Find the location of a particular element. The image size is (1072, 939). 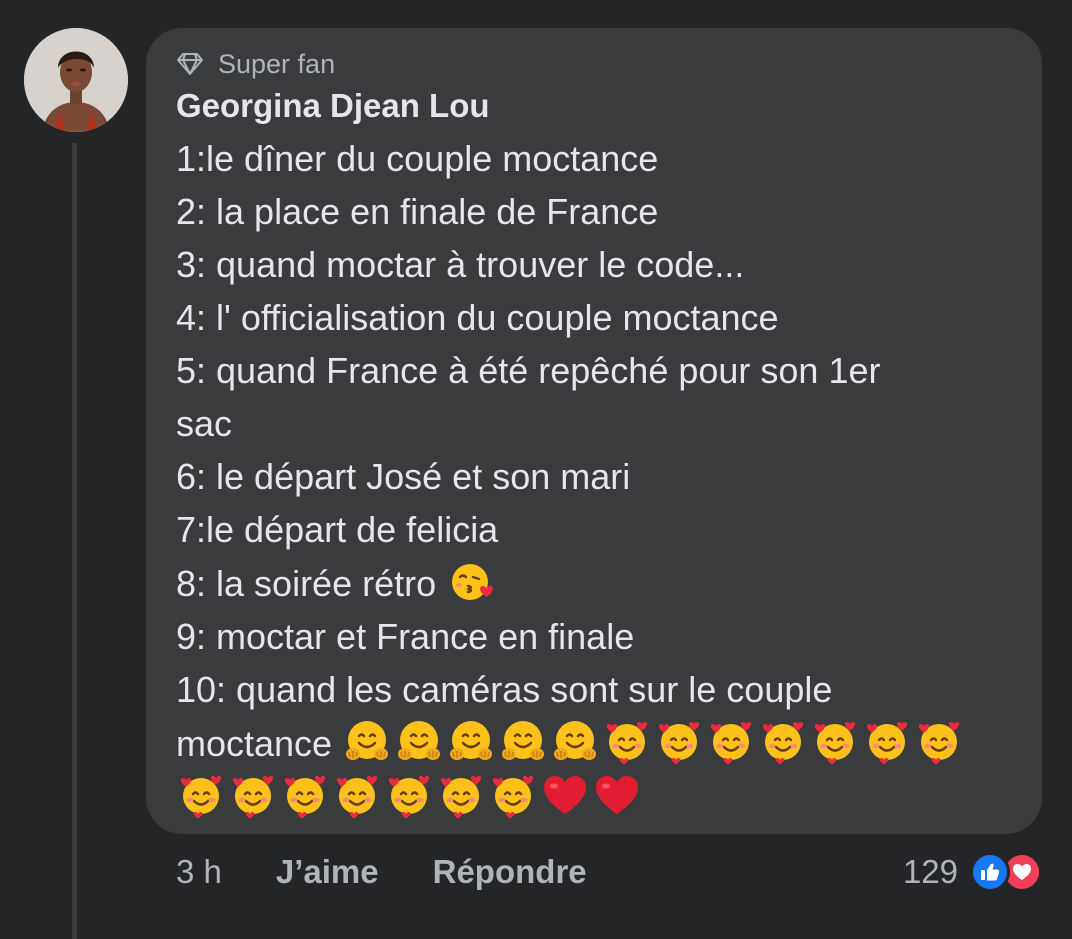

comment-line: 10: quand les caméras sont sur le couple is located at coordinates (504, 689).